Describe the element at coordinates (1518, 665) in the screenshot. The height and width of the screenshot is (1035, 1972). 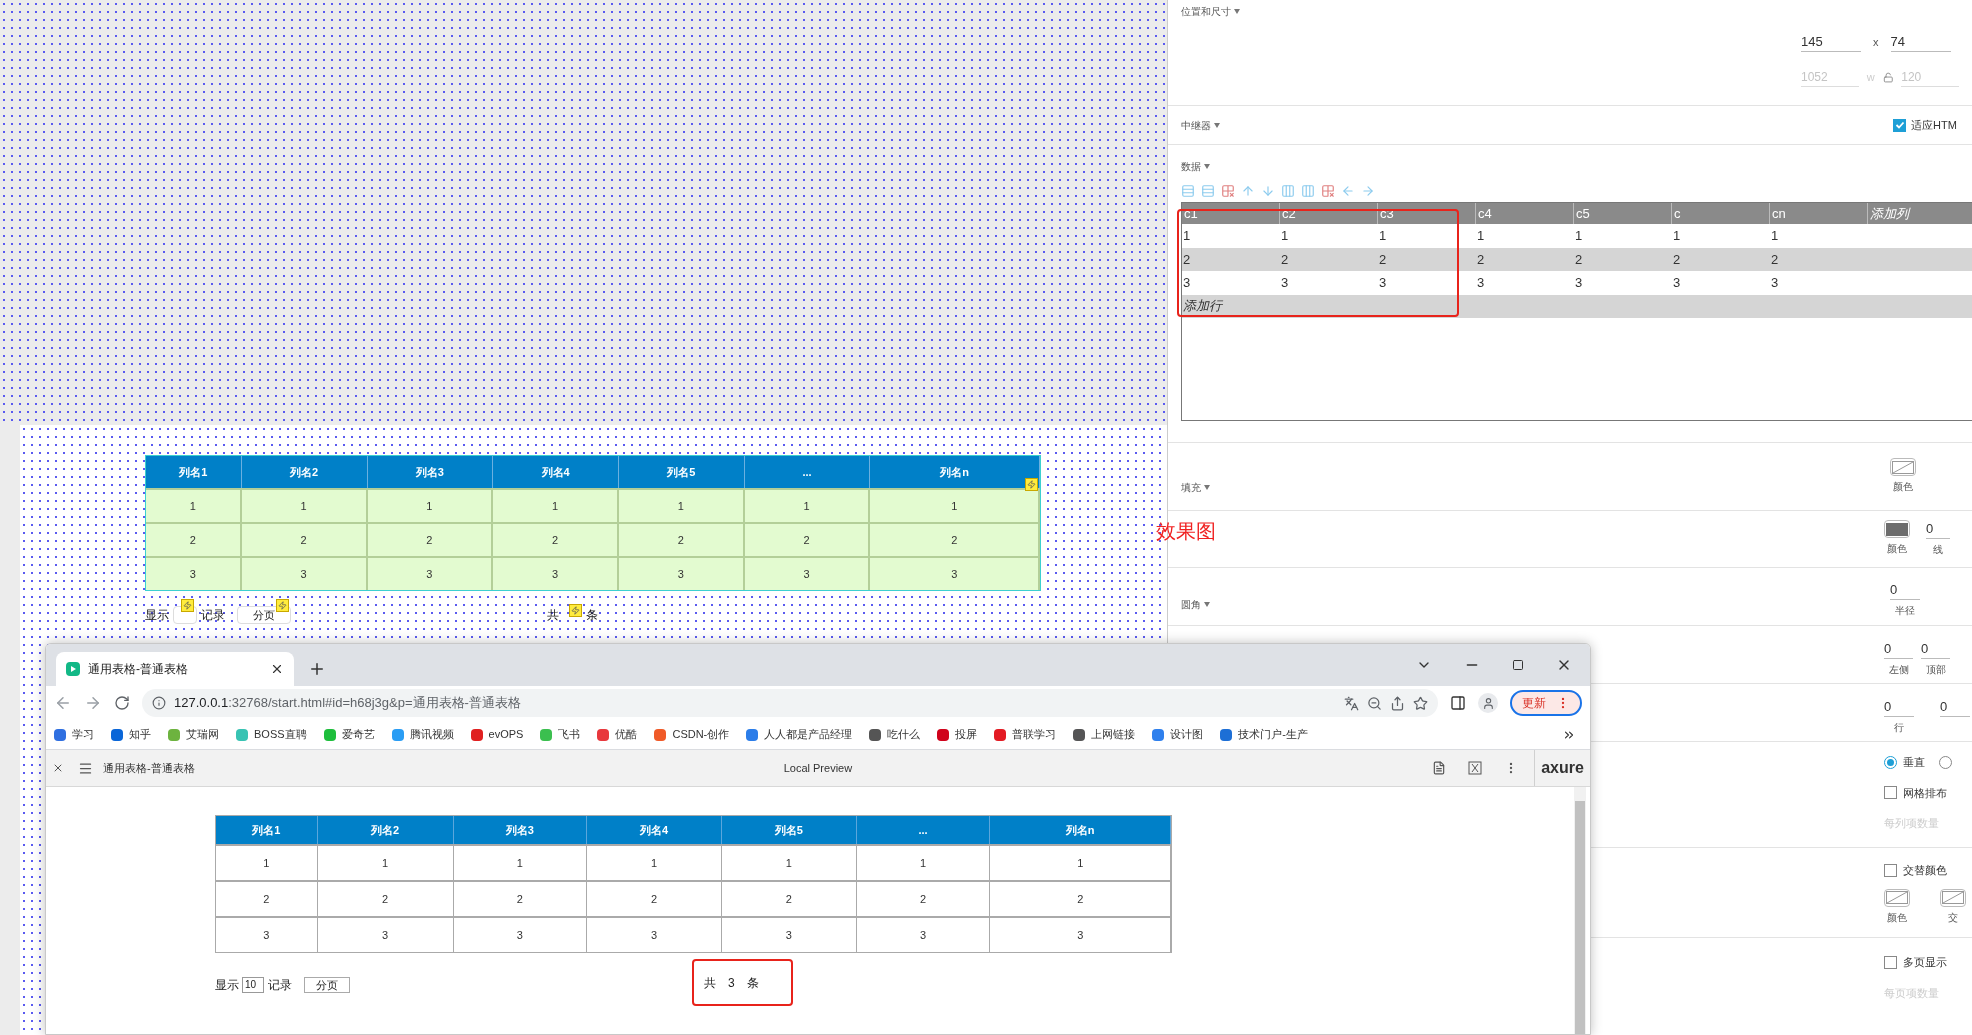
I see `maximize-icon` at that location.